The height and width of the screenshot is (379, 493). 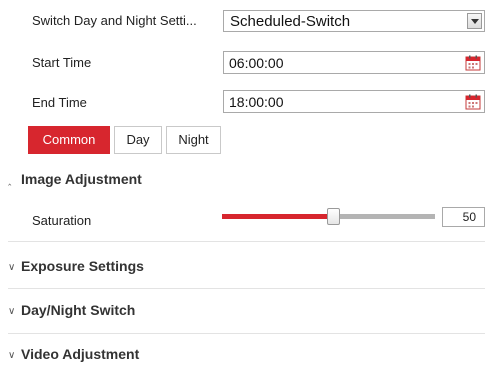 I want to click on saturation-slider, so click(x=328, y=216).